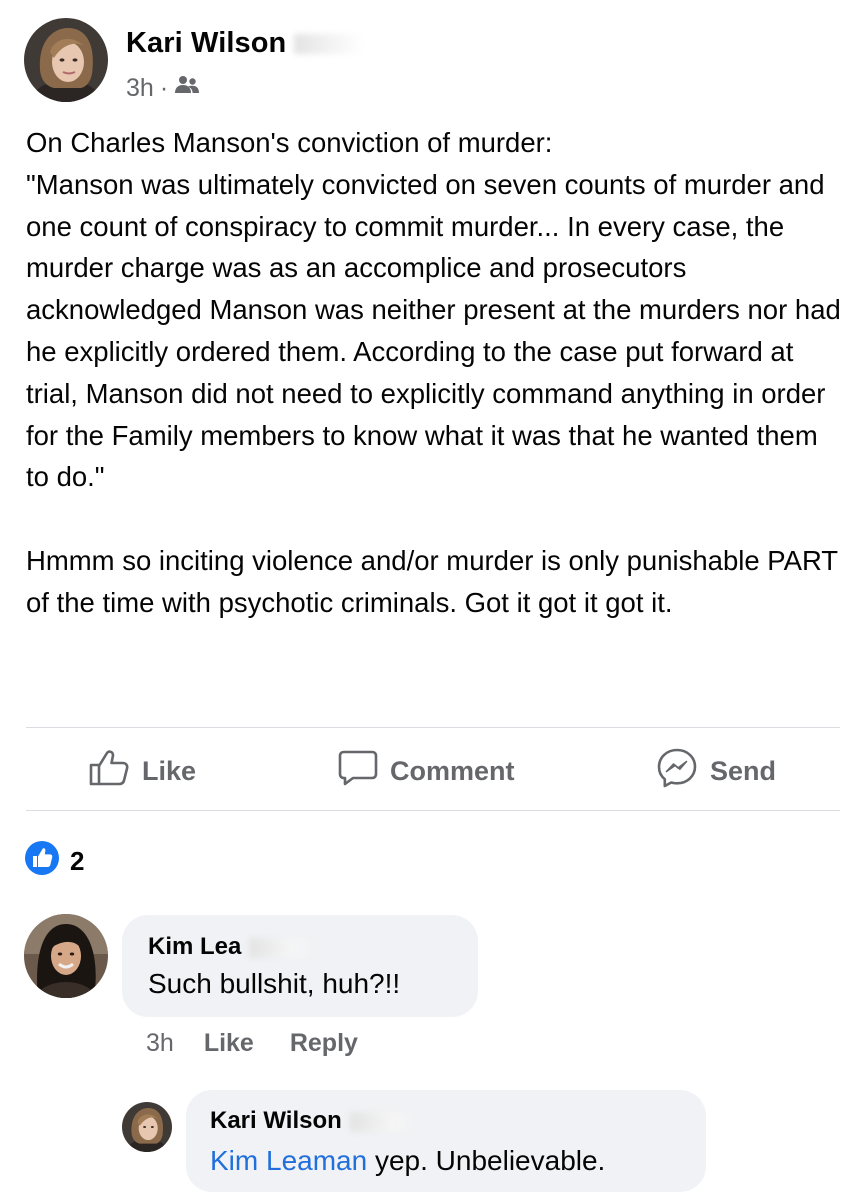 This screenshot has height=1200, width=866. What do you see at coordinates (452, 770) in the screenshot?
I see `comment-label: Comment` at bounding box center [452, 770].